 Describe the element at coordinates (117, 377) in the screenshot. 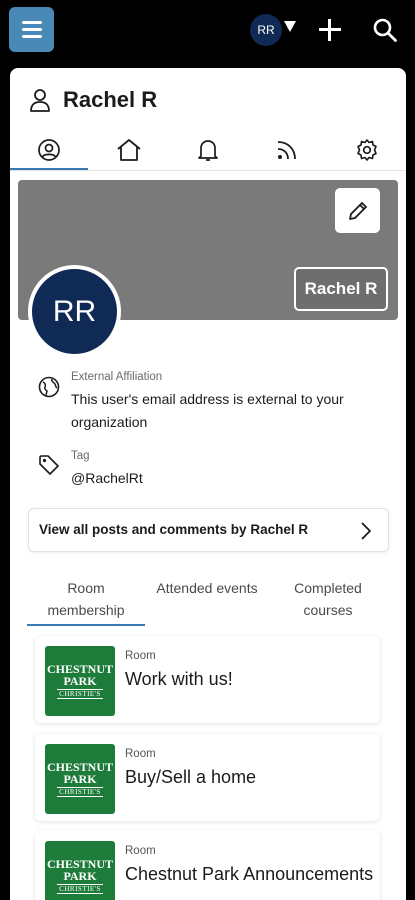

I see `affiliation-label: External Affiliation` at that location.